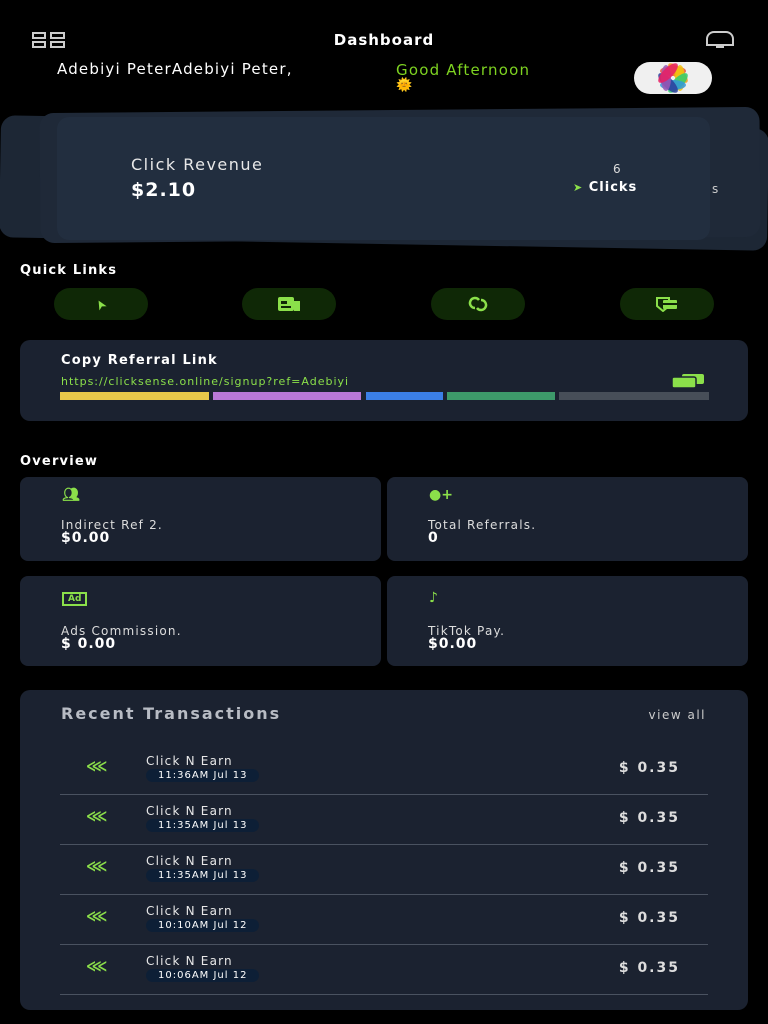 The width and height of the screenshot is (768, 1024). I want to click on click-revenue-label: Click Revenue, so click(197, 164).